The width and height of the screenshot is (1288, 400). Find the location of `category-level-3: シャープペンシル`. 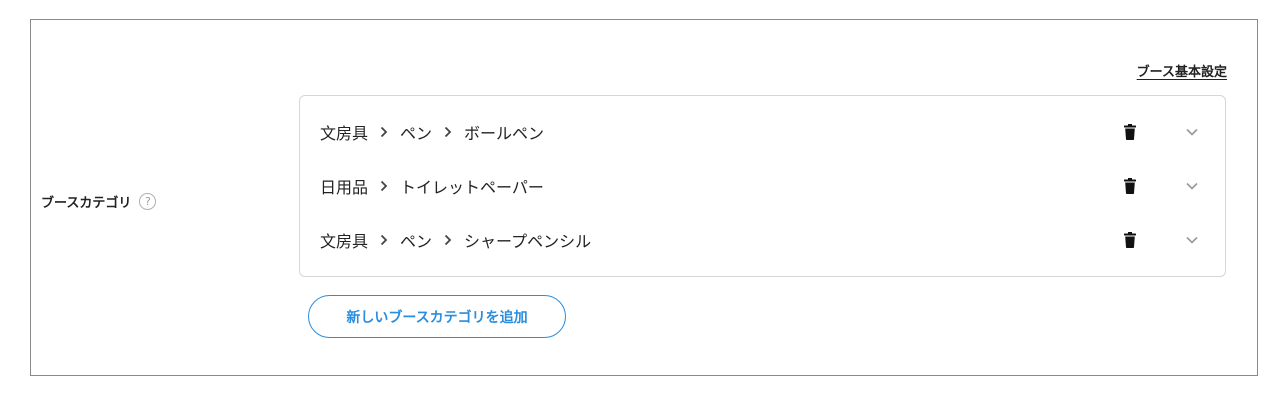

category-level-3: シャープペンシル is located at coordinates (528, 241).